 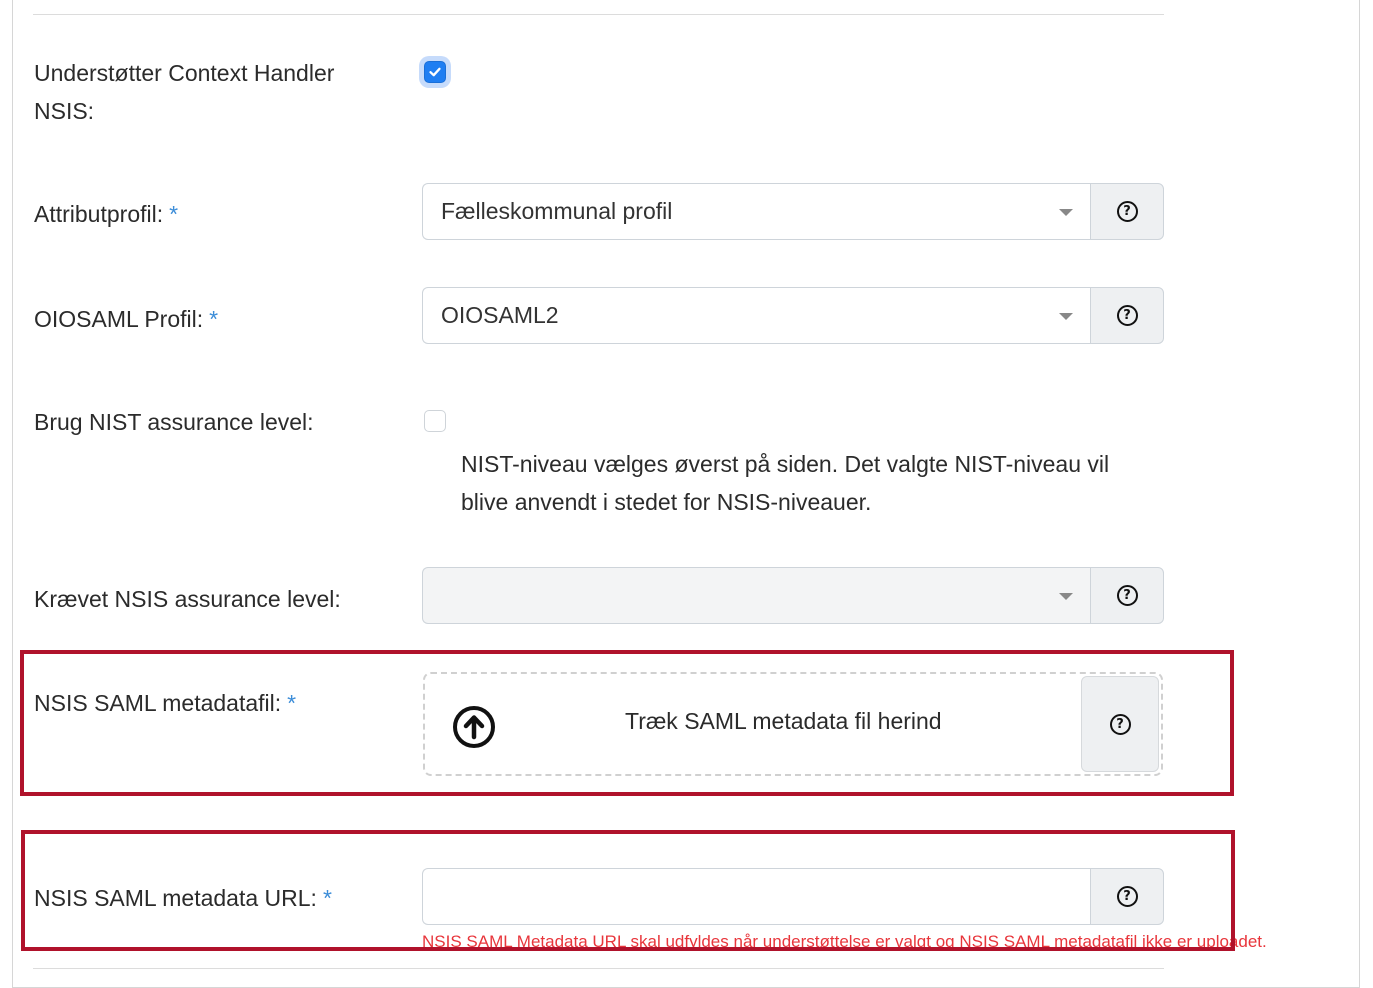 I want to click on dropzone-text: Træk SAML metadata fil herind, so click(x=783, y=721).